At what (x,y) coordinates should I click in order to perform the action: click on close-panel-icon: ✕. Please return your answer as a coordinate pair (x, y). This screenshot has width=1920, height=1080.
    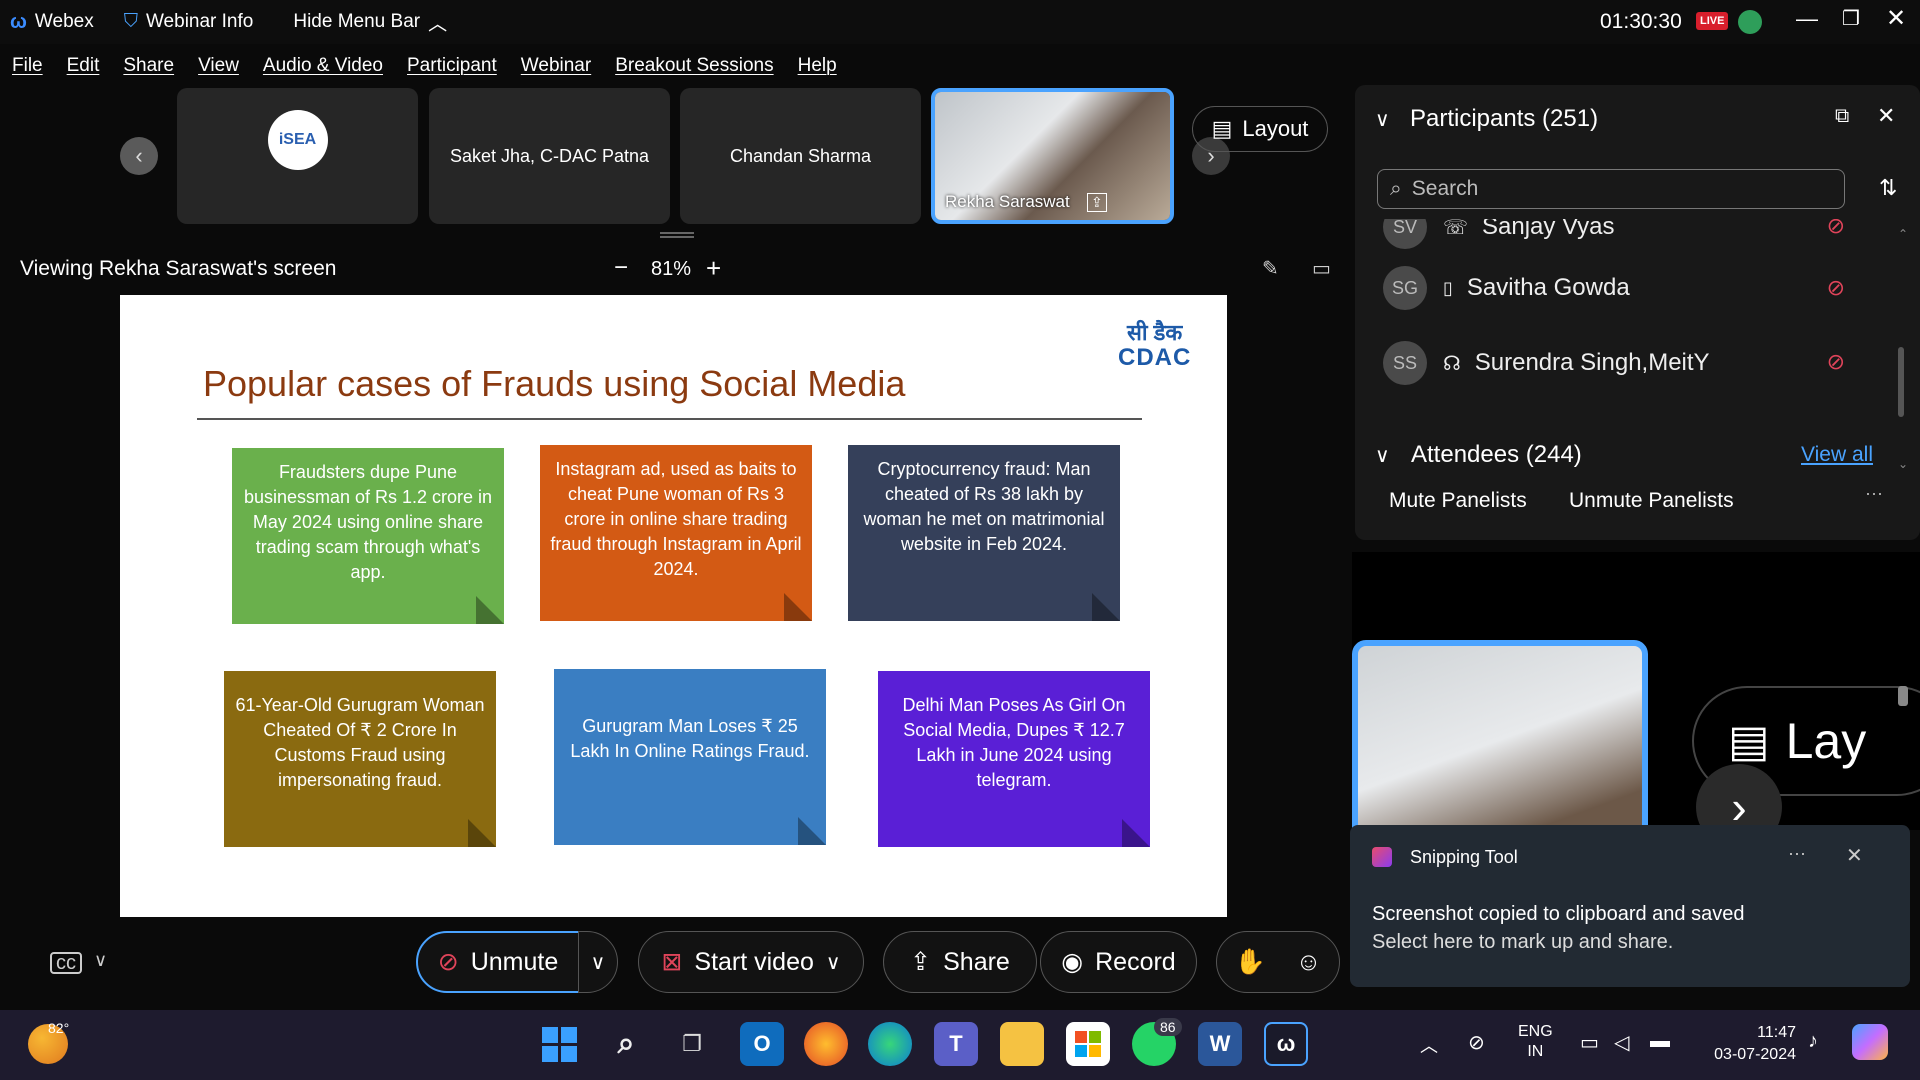
    Looking at the image, I should click on (1886, 116).